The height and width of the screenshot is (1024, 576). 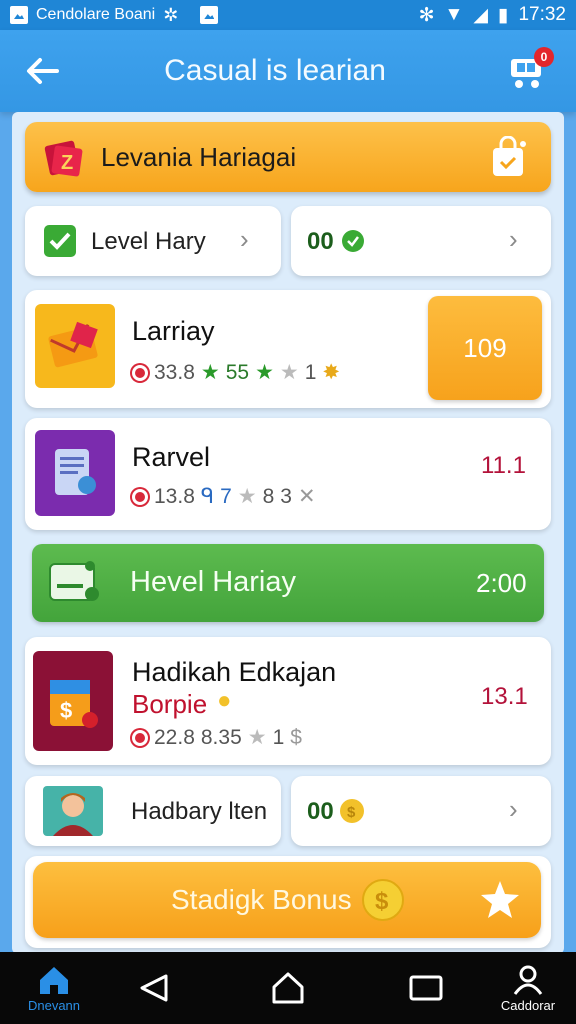 I want to click on meta-score: 55, so click(x=237, y=372).